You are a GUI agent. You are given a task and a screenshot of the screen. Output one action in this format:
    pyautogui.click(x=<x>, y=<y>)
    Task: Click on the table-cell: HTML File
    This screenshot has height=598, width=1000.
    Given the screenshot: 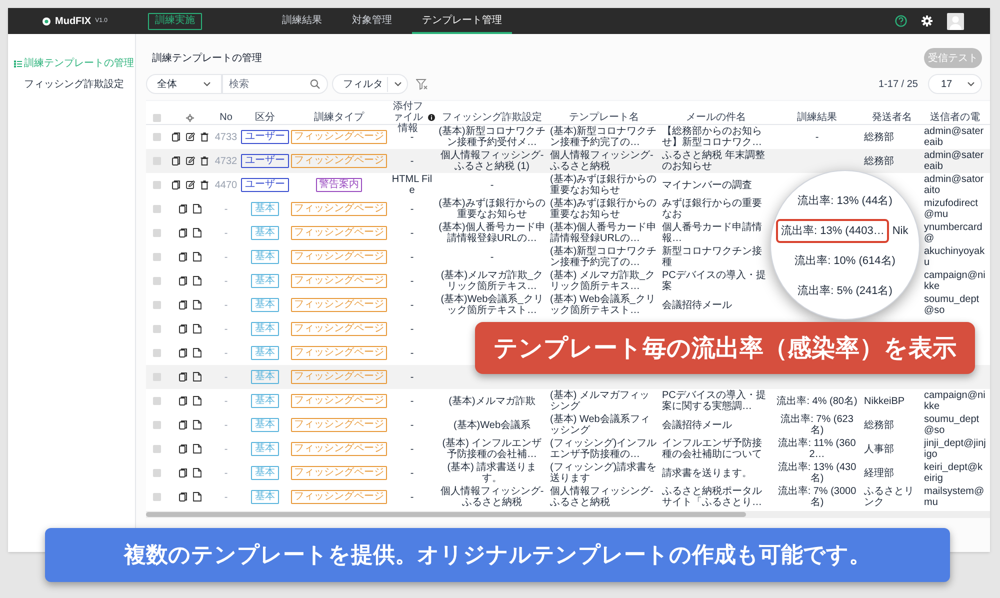 What is the action you would take?
    pyautogui.click(x=412, y=185)
    